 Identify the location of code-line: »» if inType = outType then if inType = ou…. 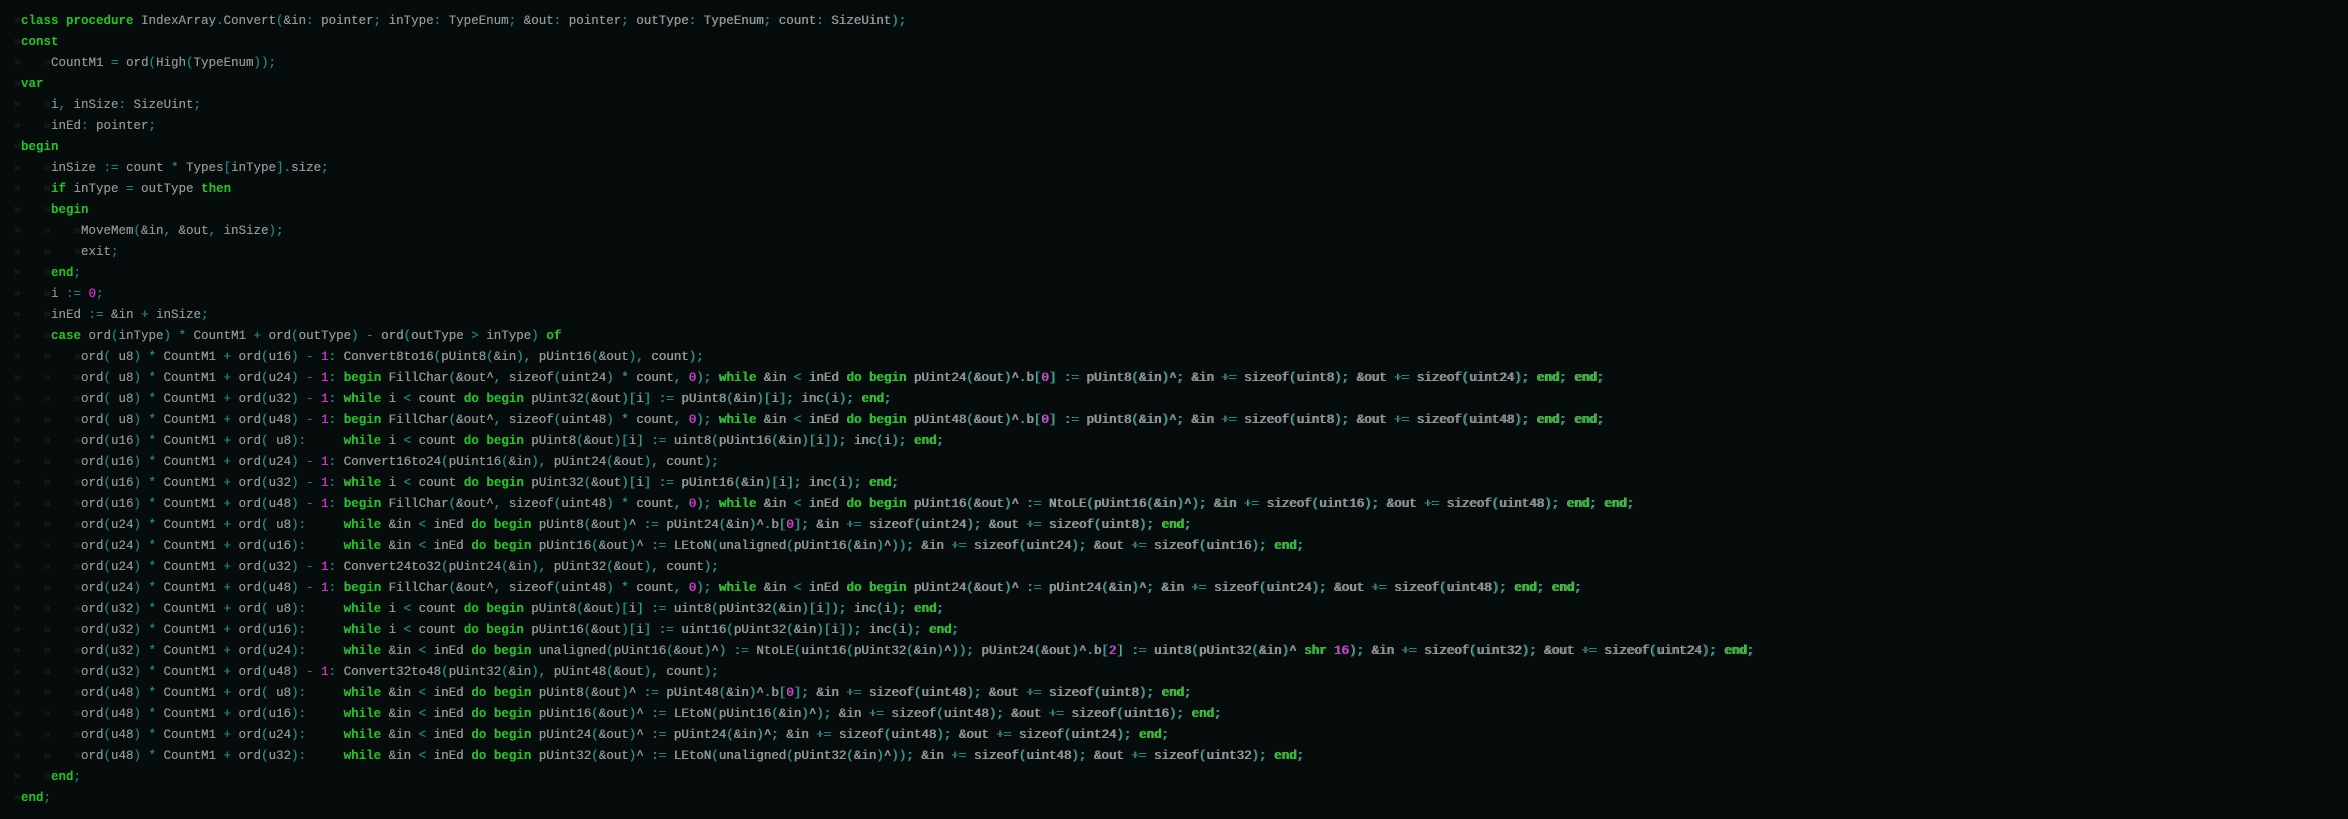
(1174, 189).